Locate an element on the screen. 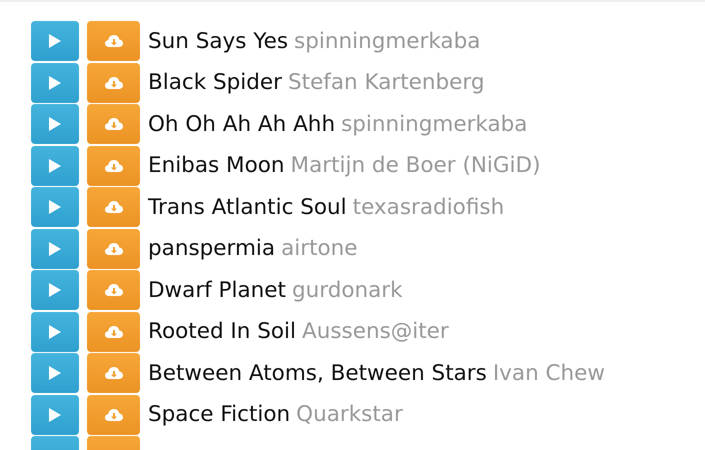 This screenshot has height=450, width=705. artist-name: Ivan Chew is located at coordinates (548, 373).